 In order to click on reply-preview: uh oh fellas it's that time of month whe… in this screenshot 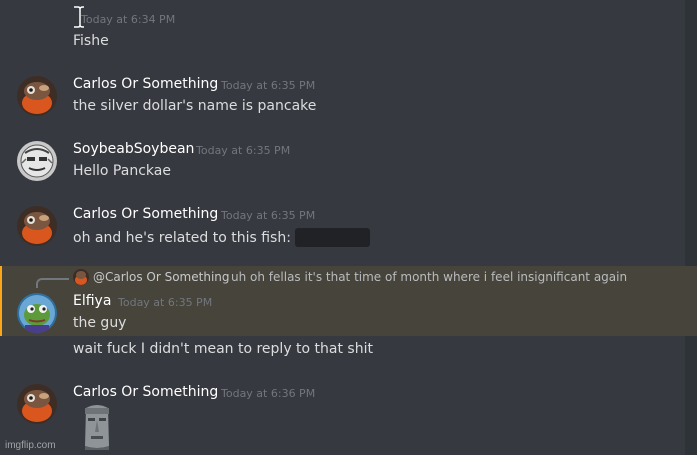, I will do `click(429, 277)`.